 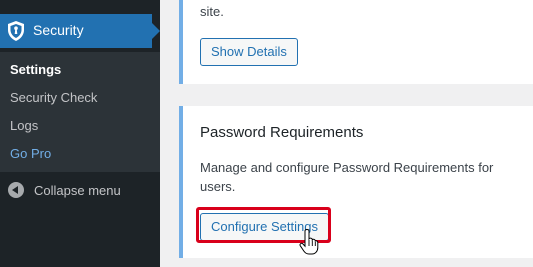 What do you see at coordinates (16, 31) in the screenshot?
I see `shield-icon` at bounding box center [16, 31].